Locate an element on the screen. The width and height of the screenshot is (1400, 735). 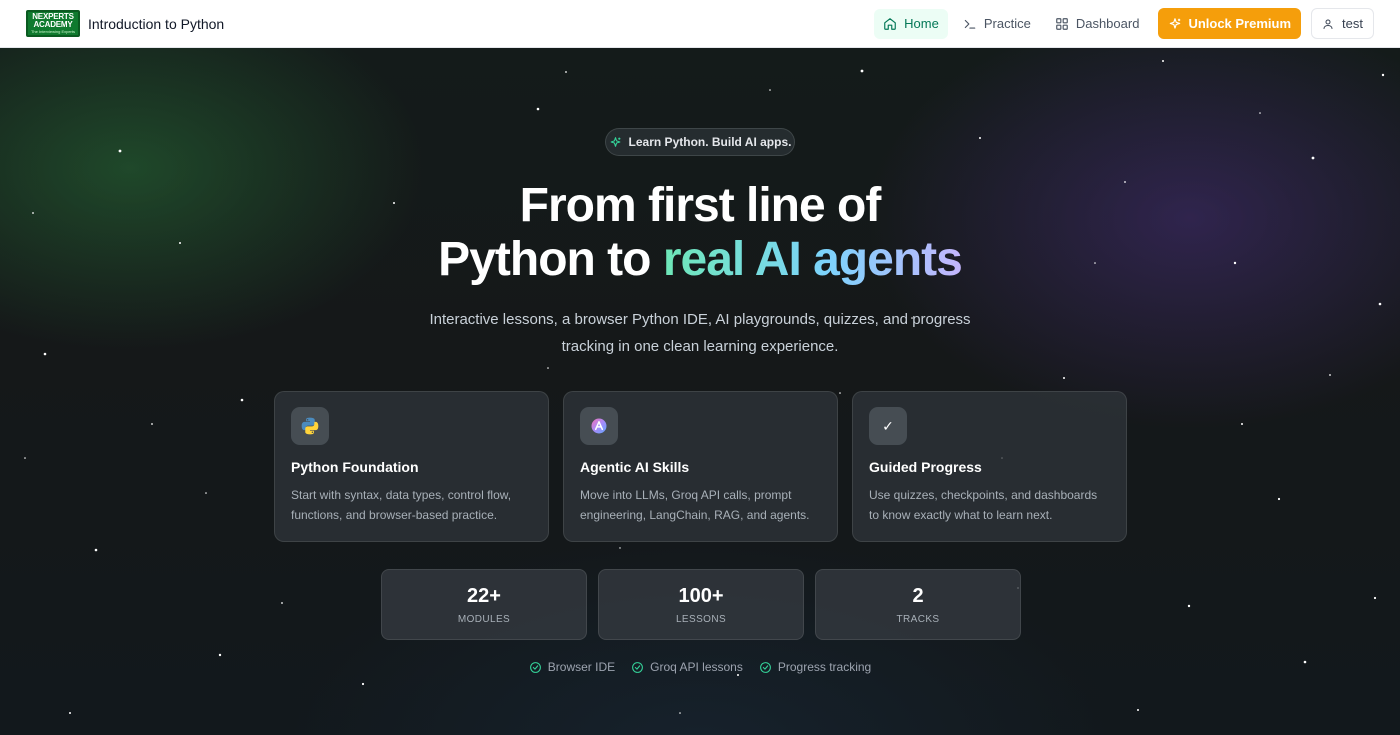
hero-tagline-text: Learn Python. Build AI apps. is located at coordinates (710, 142).